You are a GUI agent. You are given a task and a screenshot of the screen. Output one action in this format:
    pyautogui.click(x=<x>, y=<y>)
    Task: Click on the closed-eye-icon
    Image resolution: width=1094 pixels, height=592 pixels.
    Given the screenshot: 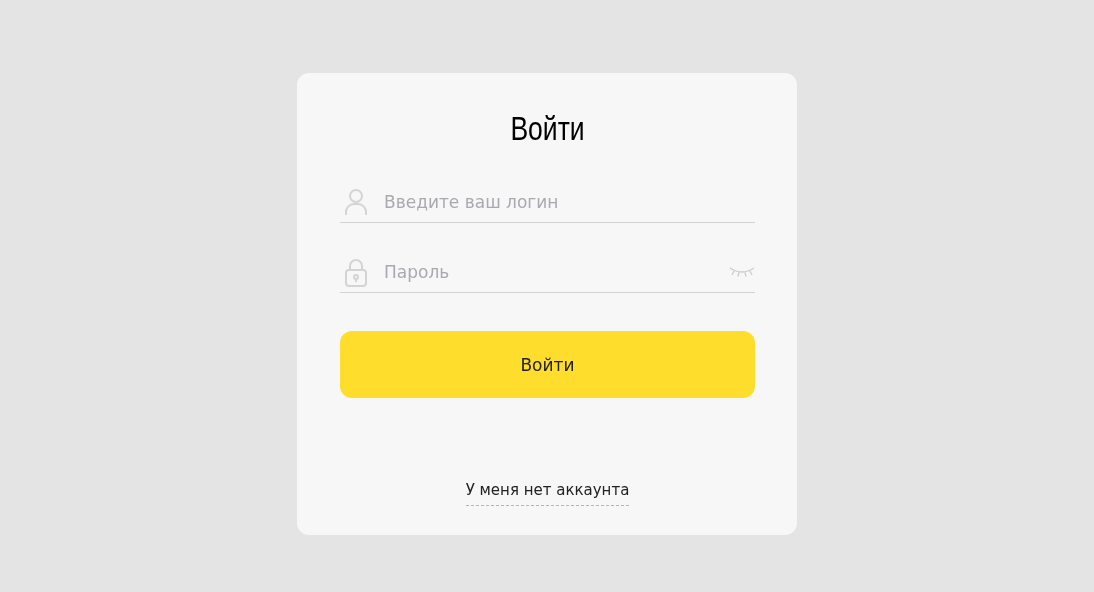 What is the action you would take?
    pyautogui.click(x=742, y=272)
    